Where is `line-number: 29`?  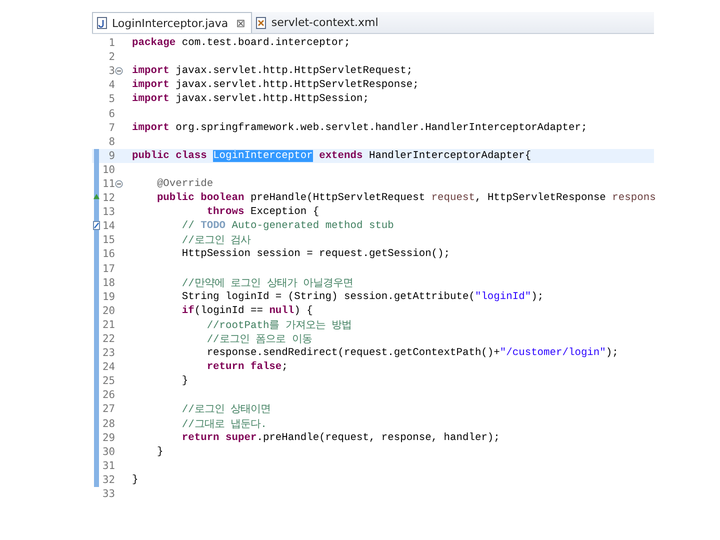
line-number: 29 is located at coordinates (108, 438).